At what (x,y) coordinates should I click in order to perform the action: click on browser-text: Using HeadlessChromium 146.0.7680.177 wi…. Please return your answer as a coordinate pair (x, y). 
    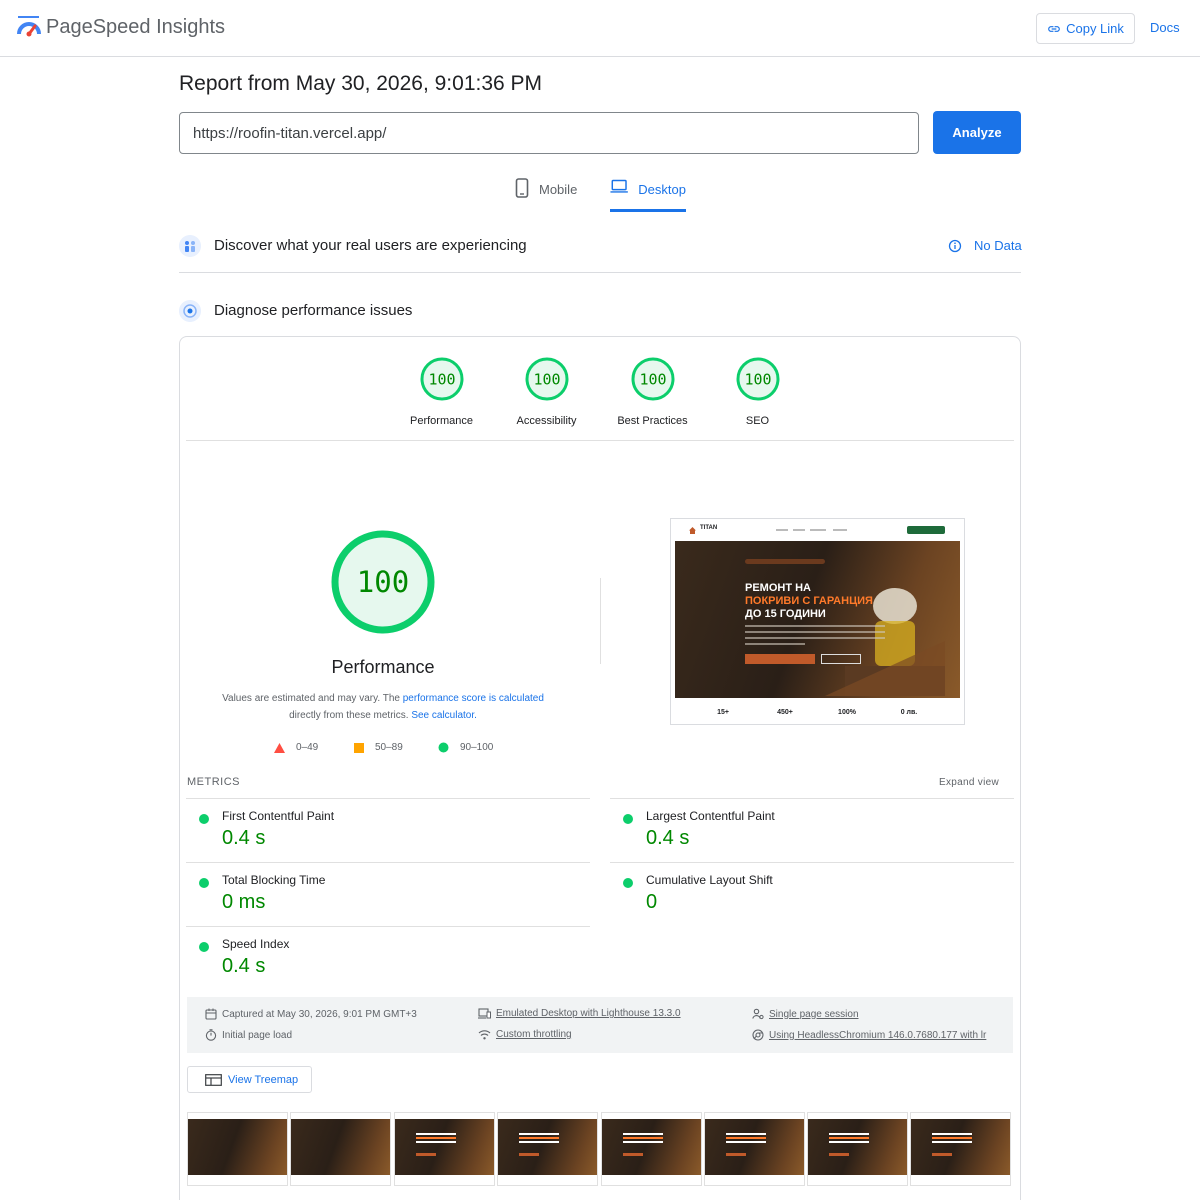
    Looking at the image, I should click on (878, 1035).